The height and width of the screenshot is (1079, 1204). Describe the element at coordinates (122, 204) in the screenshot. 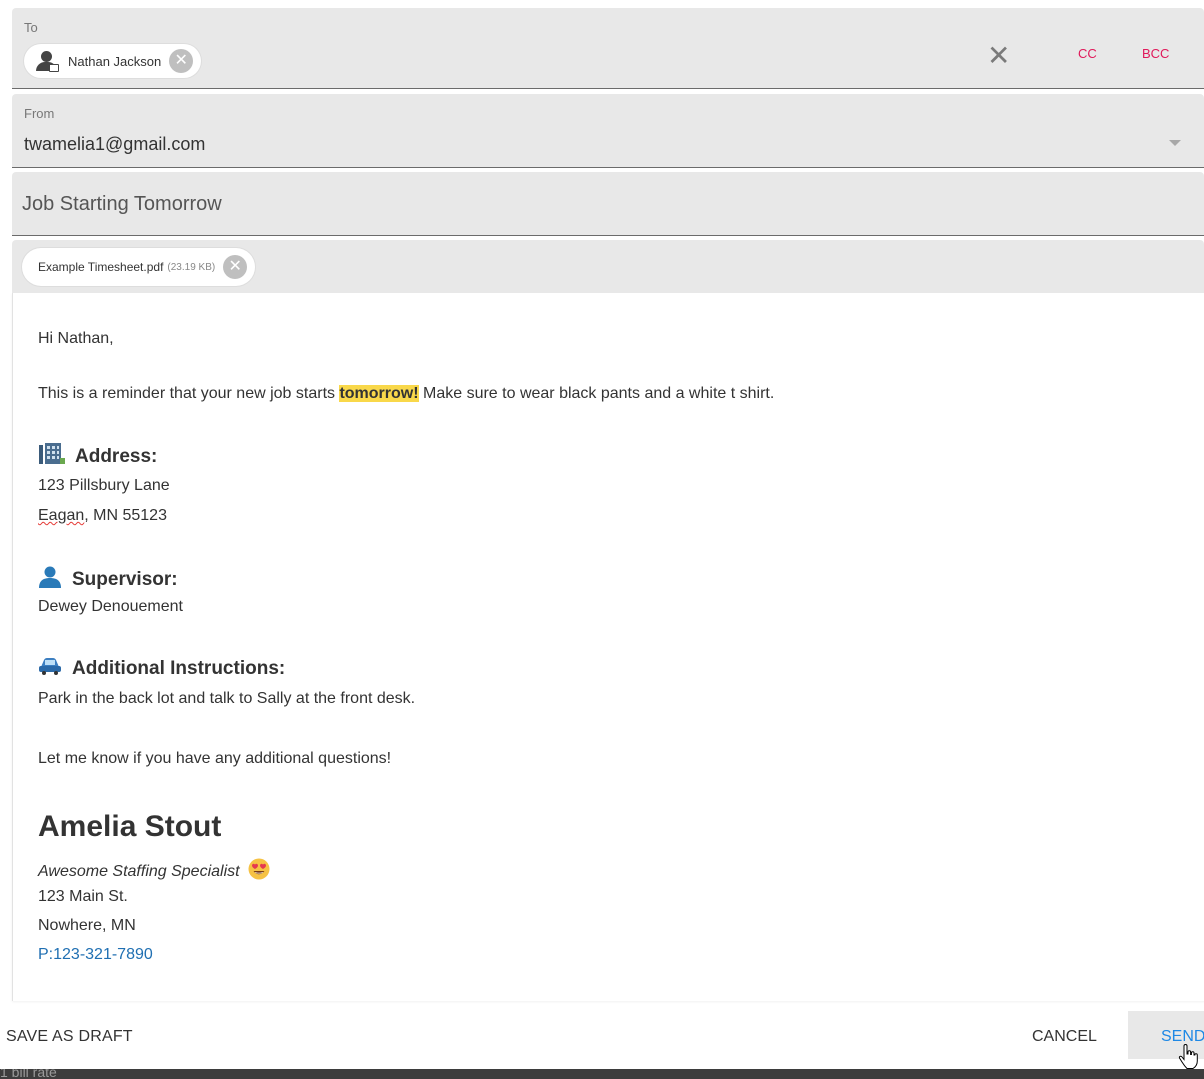

I see `subject-value: Job Starting Tomorrow` at that location.